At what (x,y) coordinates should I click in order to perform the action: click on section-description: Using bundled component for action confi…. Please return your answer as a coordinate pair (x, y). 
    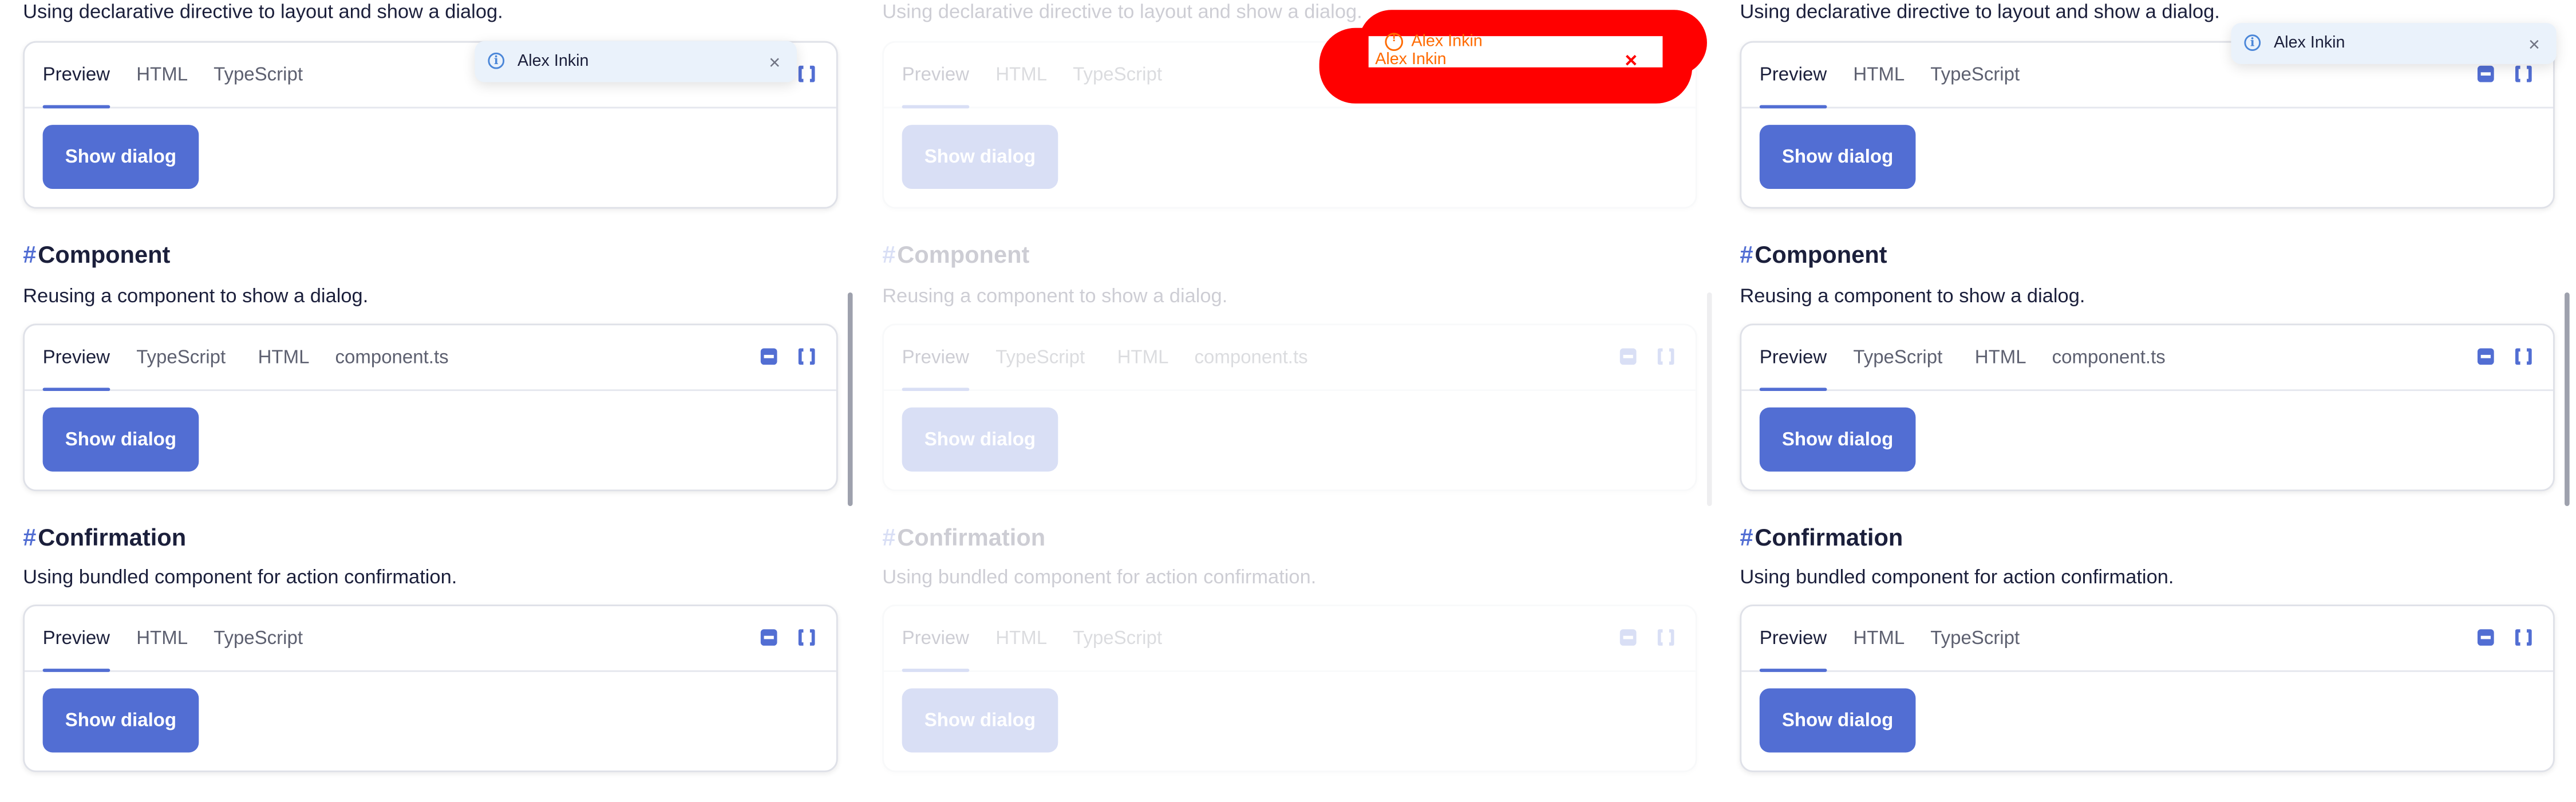
    Looking at the image, I should click on (1957, 577).